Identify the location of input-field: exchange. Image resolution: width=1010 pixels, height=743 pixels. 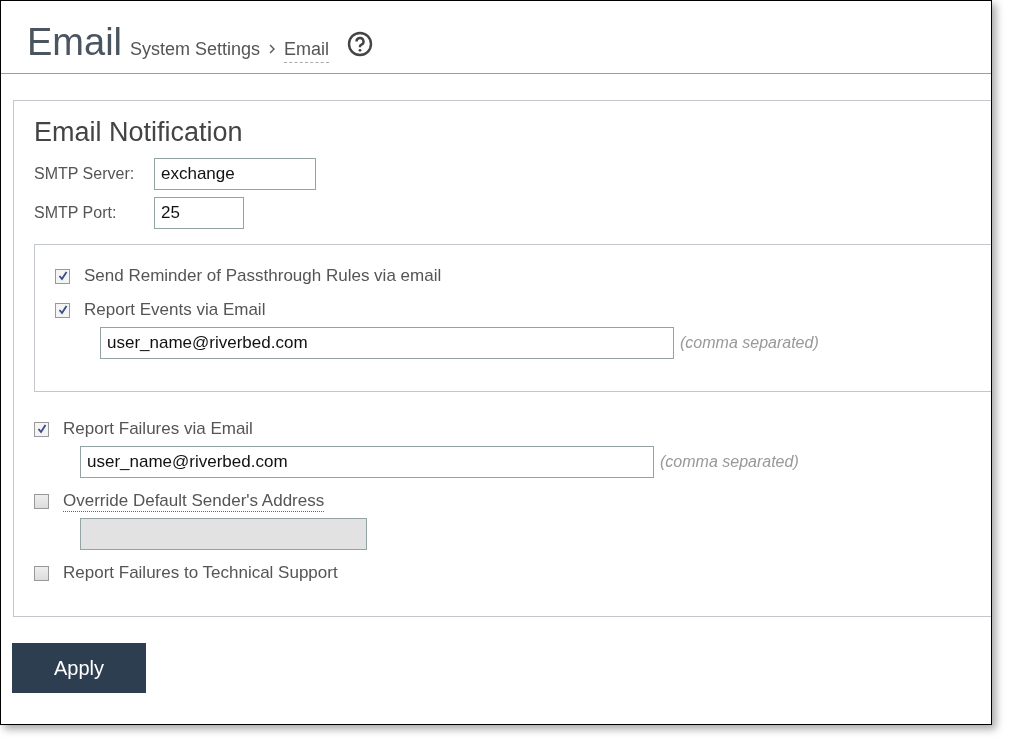
(235, 174).